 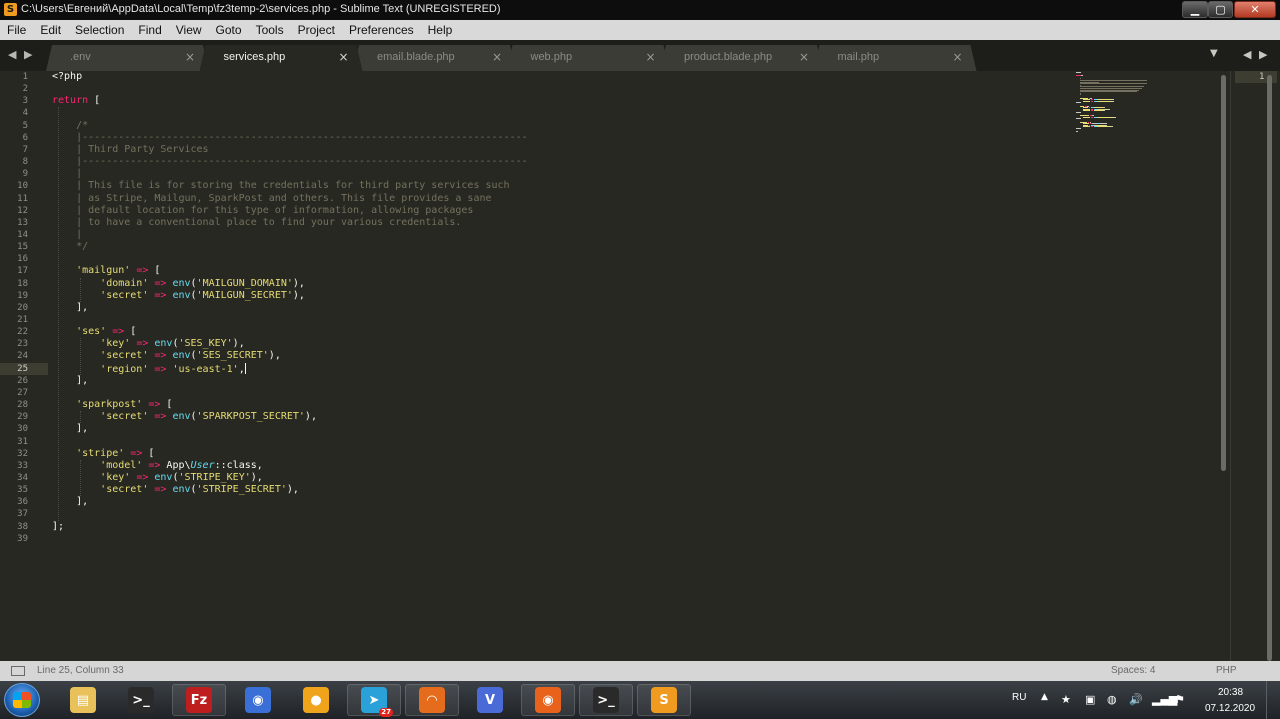 I want to click on tab-scroll-arrows-icon: ◀ ▶, so click(x=1256, y=54).